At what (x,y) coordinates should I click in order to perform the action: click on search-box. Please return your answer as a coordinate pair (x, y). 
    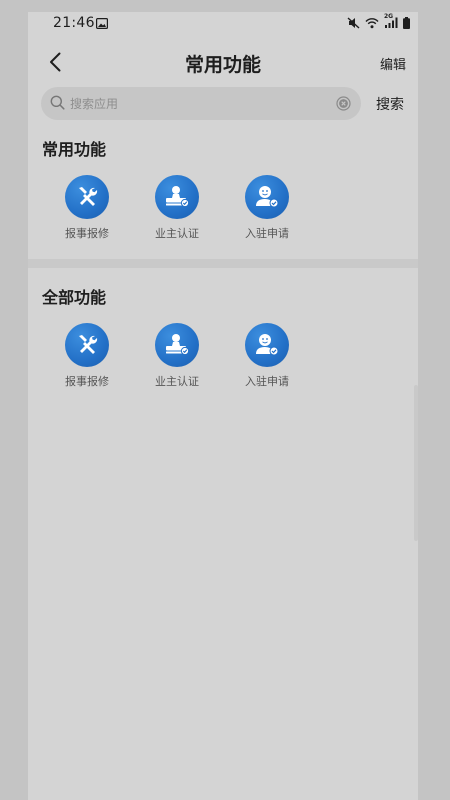
    Looking at the image, I should click on (201, 103).